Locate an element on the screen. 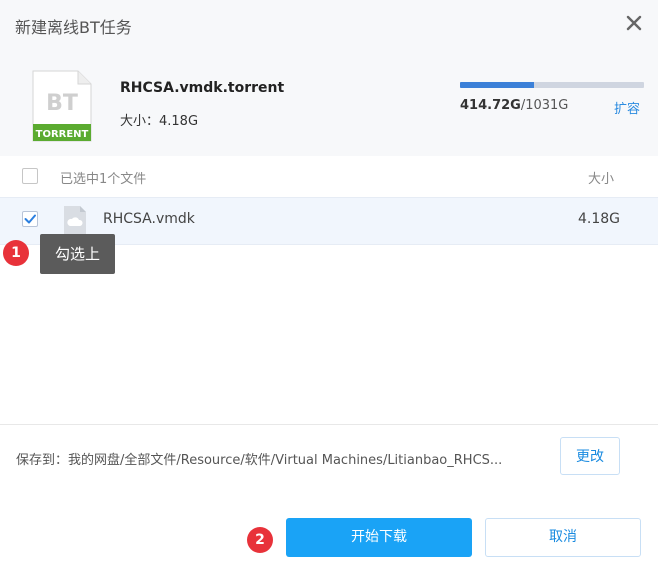  dialog-title: 新建离线BT任务 is located at coordinates (73, 27).